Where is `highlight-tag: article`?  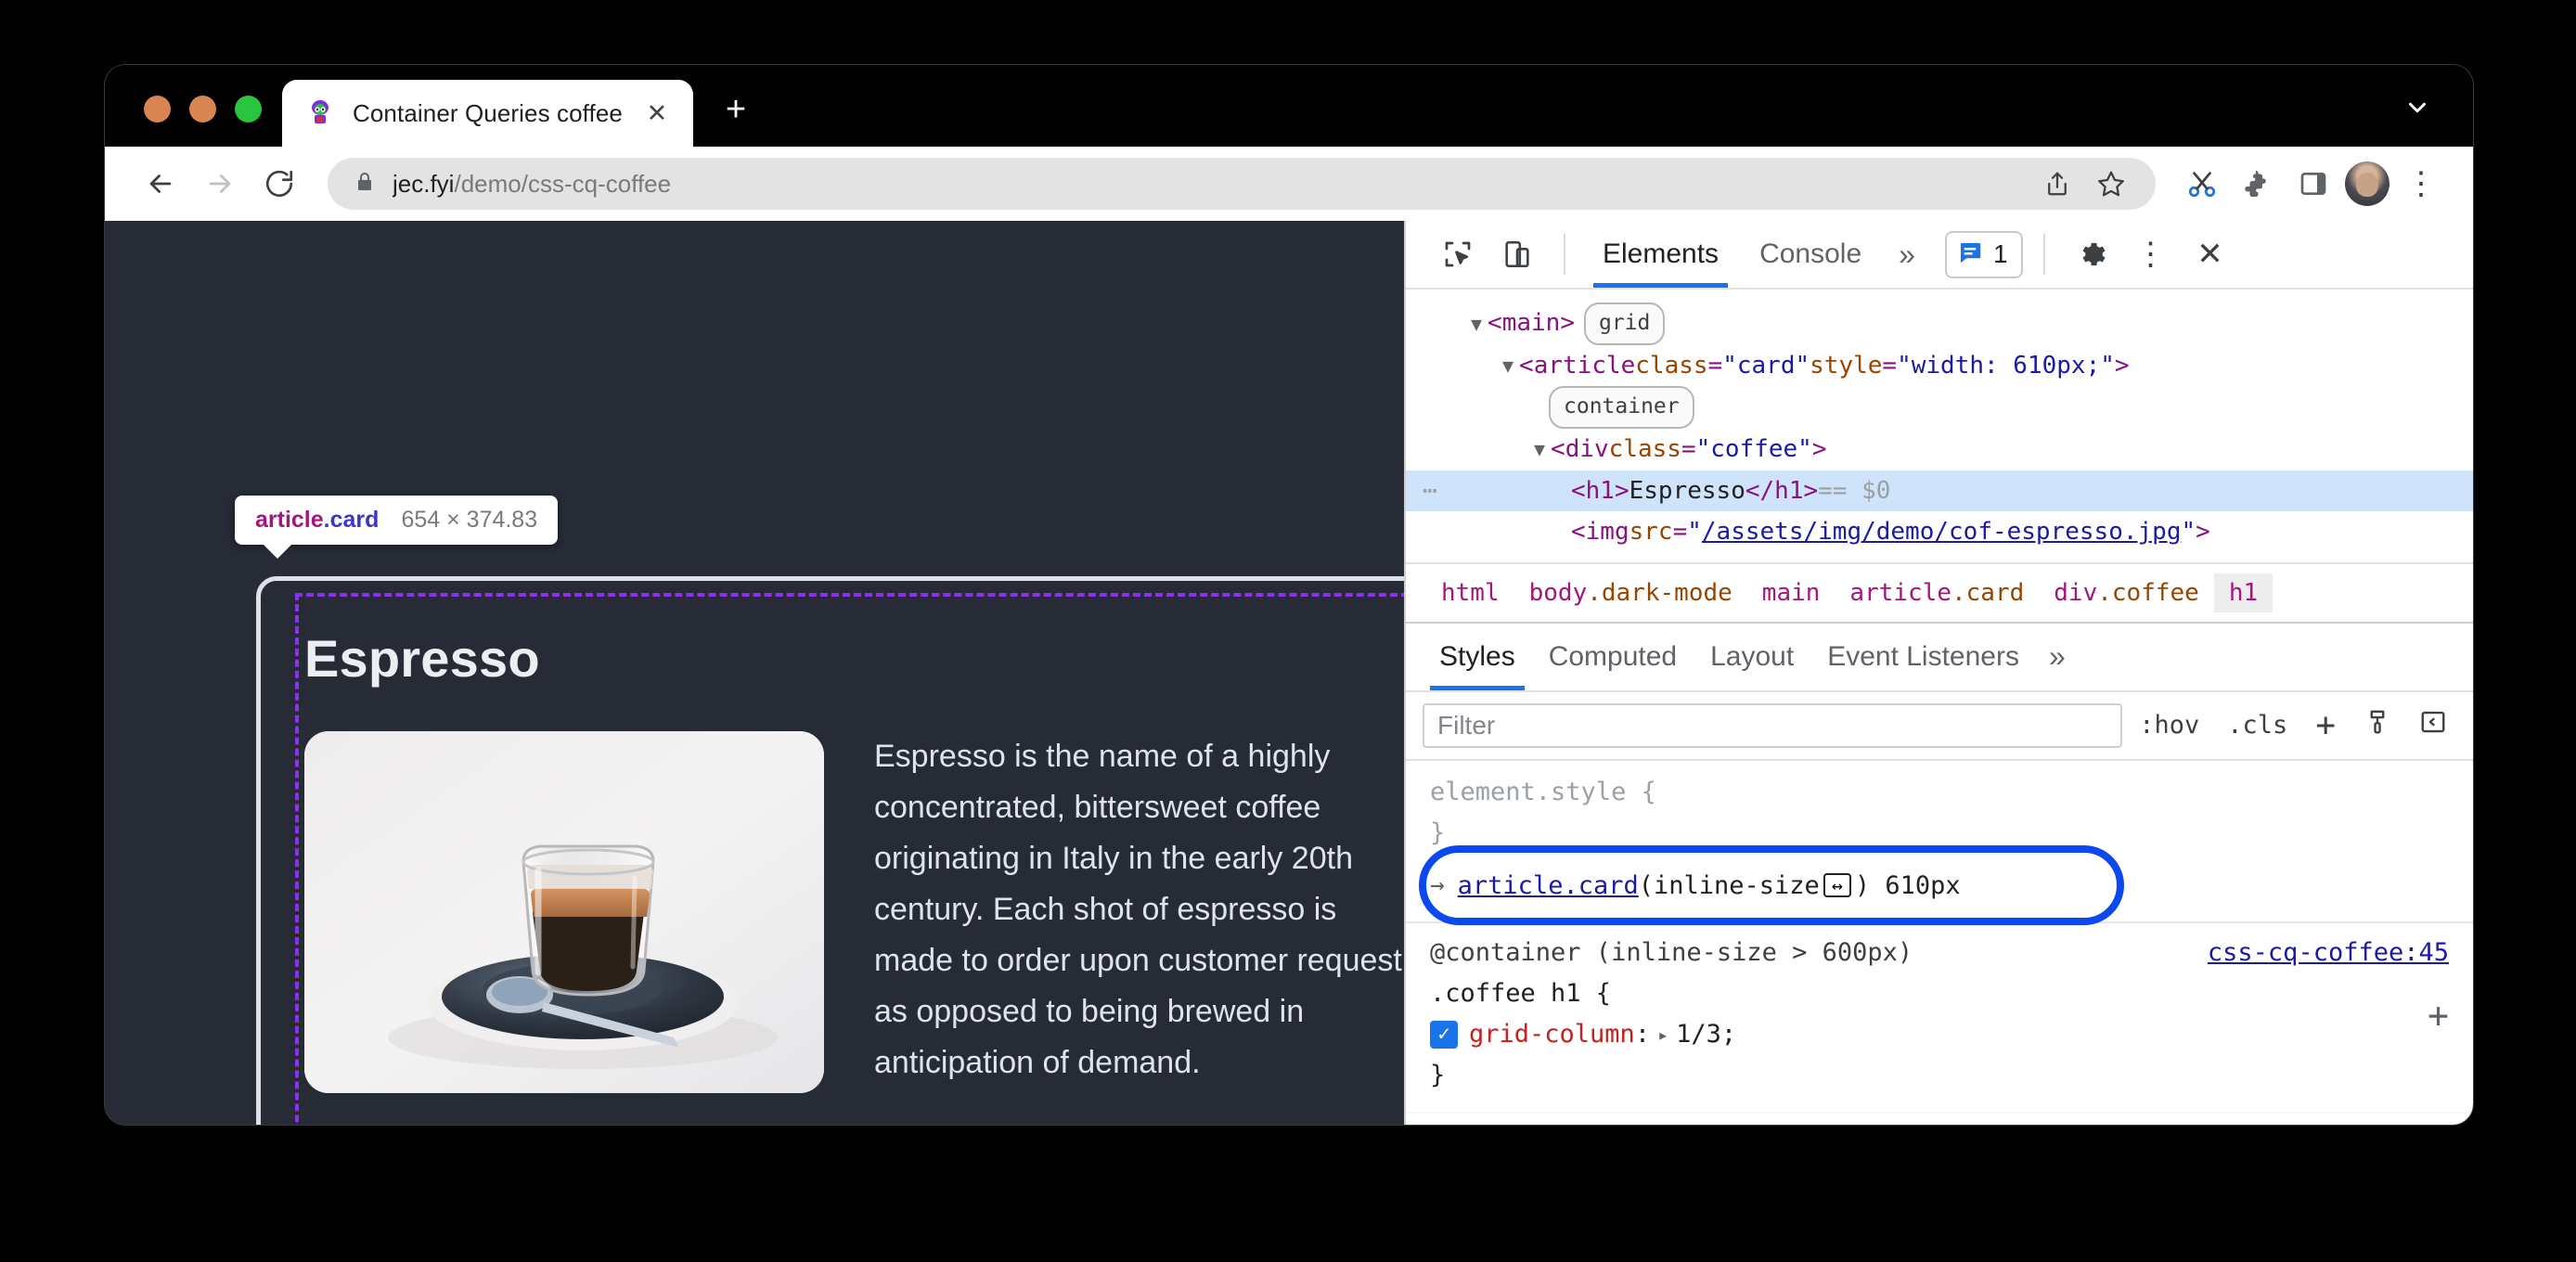
highlight-tag: article is located at coordinates (289, 520).